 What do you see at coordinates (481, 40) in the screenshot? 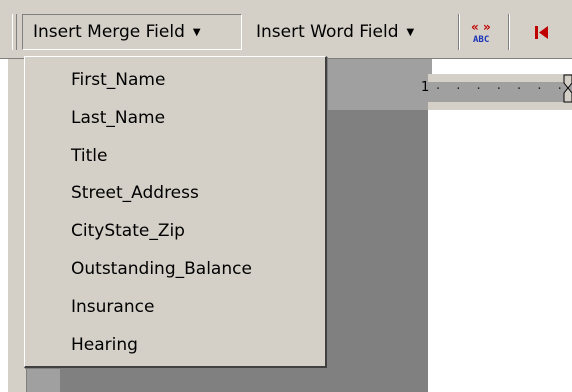
I see `view-merged-data-icon-text: ABC` at bounding box center [481, 40].